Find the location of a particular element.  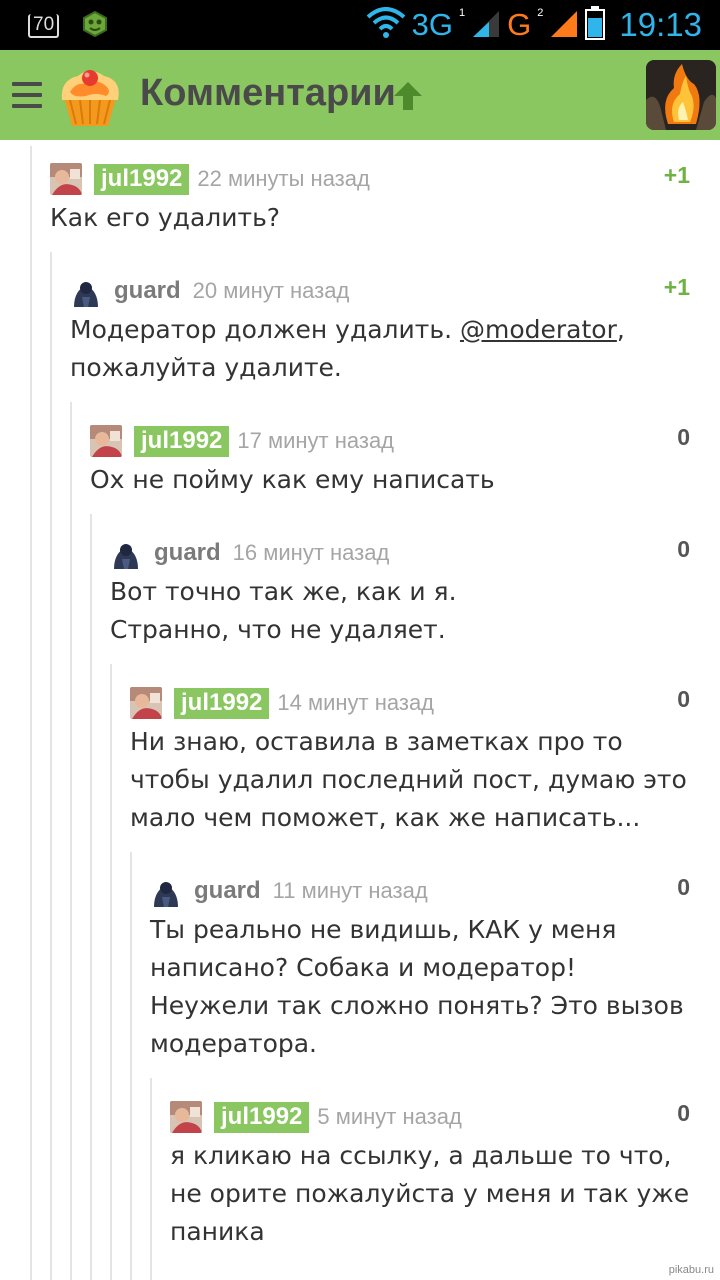

watermark: pikabu.ru is located at coordinates (691, 1270).